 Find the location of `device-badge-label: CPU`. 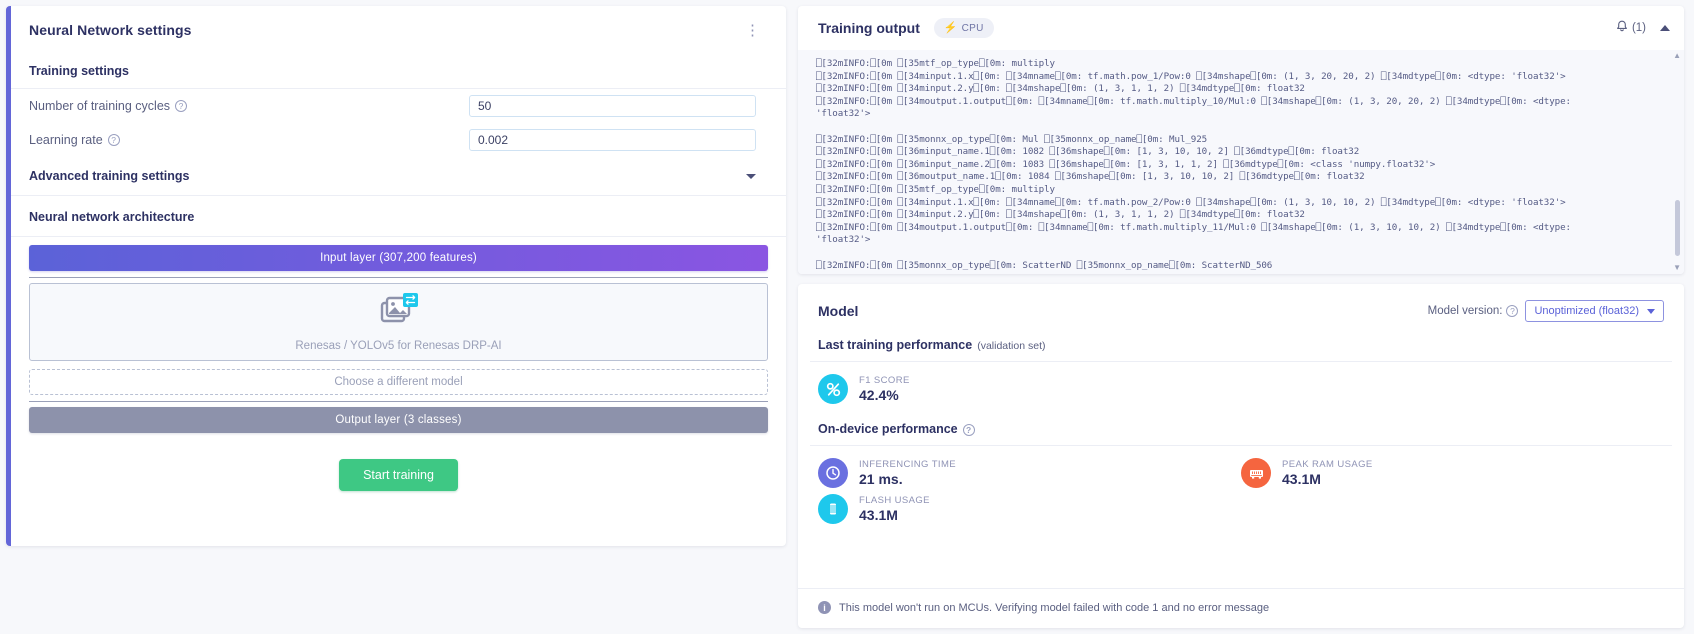

device-badge-label: CPU is located at coordinates (972, 28).